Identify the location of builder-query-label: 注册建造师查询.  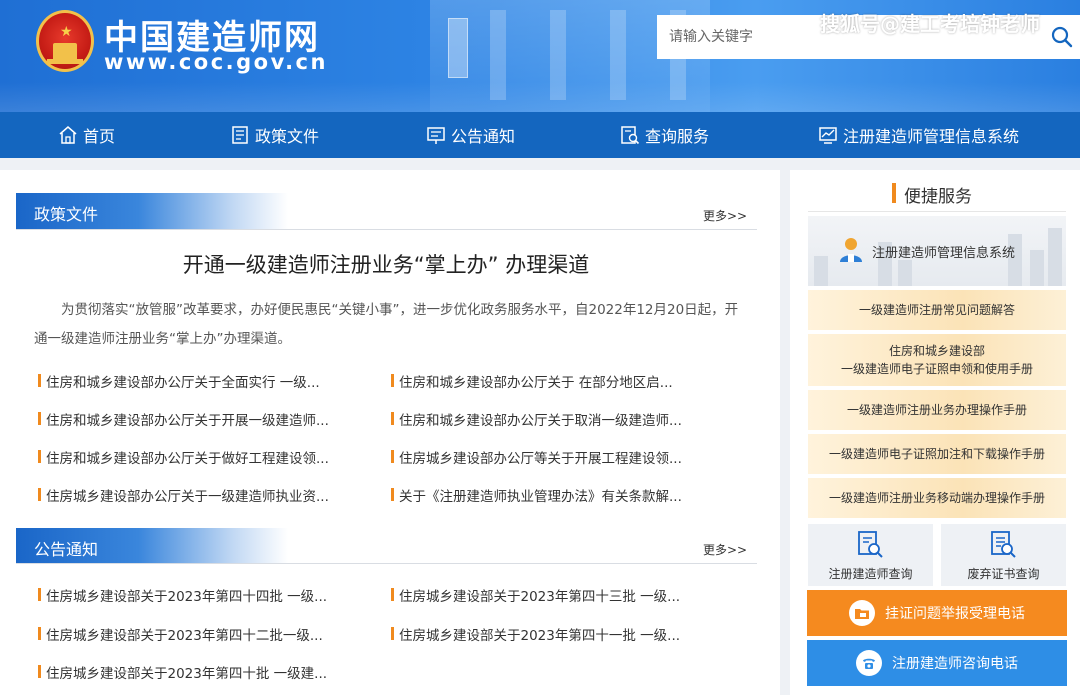
(870, 574).